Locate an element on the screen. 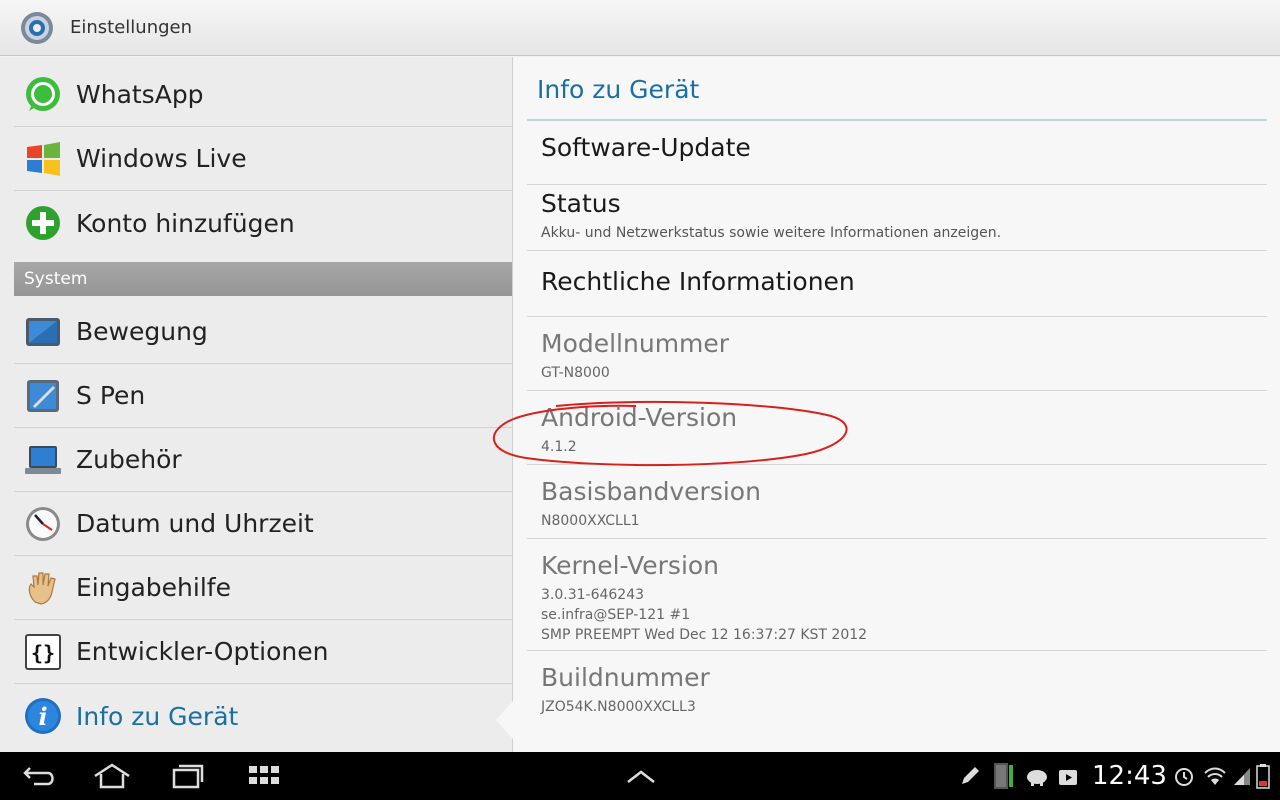 Image resolution: width=1280 pixels, height=800 pixels. item-title: Rechtliche Informationen is located at coordinates (698, 281).